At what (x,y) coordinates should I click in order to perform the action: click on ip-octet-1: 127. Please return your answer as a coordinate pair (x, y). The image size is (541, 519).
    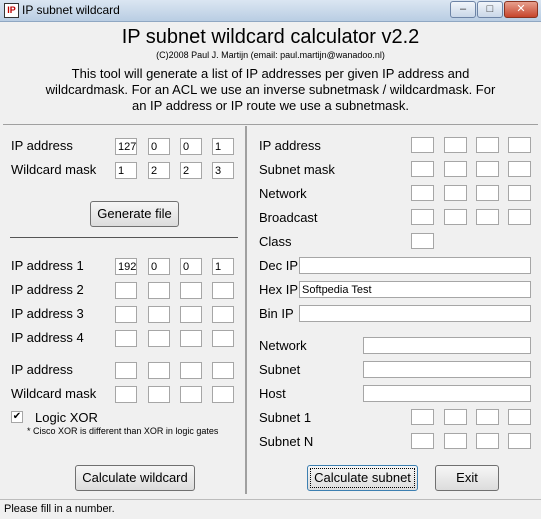
    Looking at the image, I should click on (126, 146).